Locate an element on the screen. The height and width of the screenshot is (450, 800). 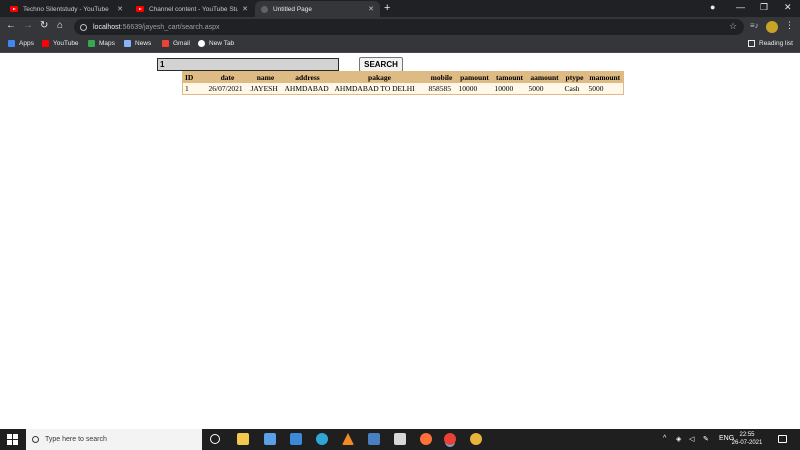
clock-date: 26-07-2021 is located at coordinates (747, 443).